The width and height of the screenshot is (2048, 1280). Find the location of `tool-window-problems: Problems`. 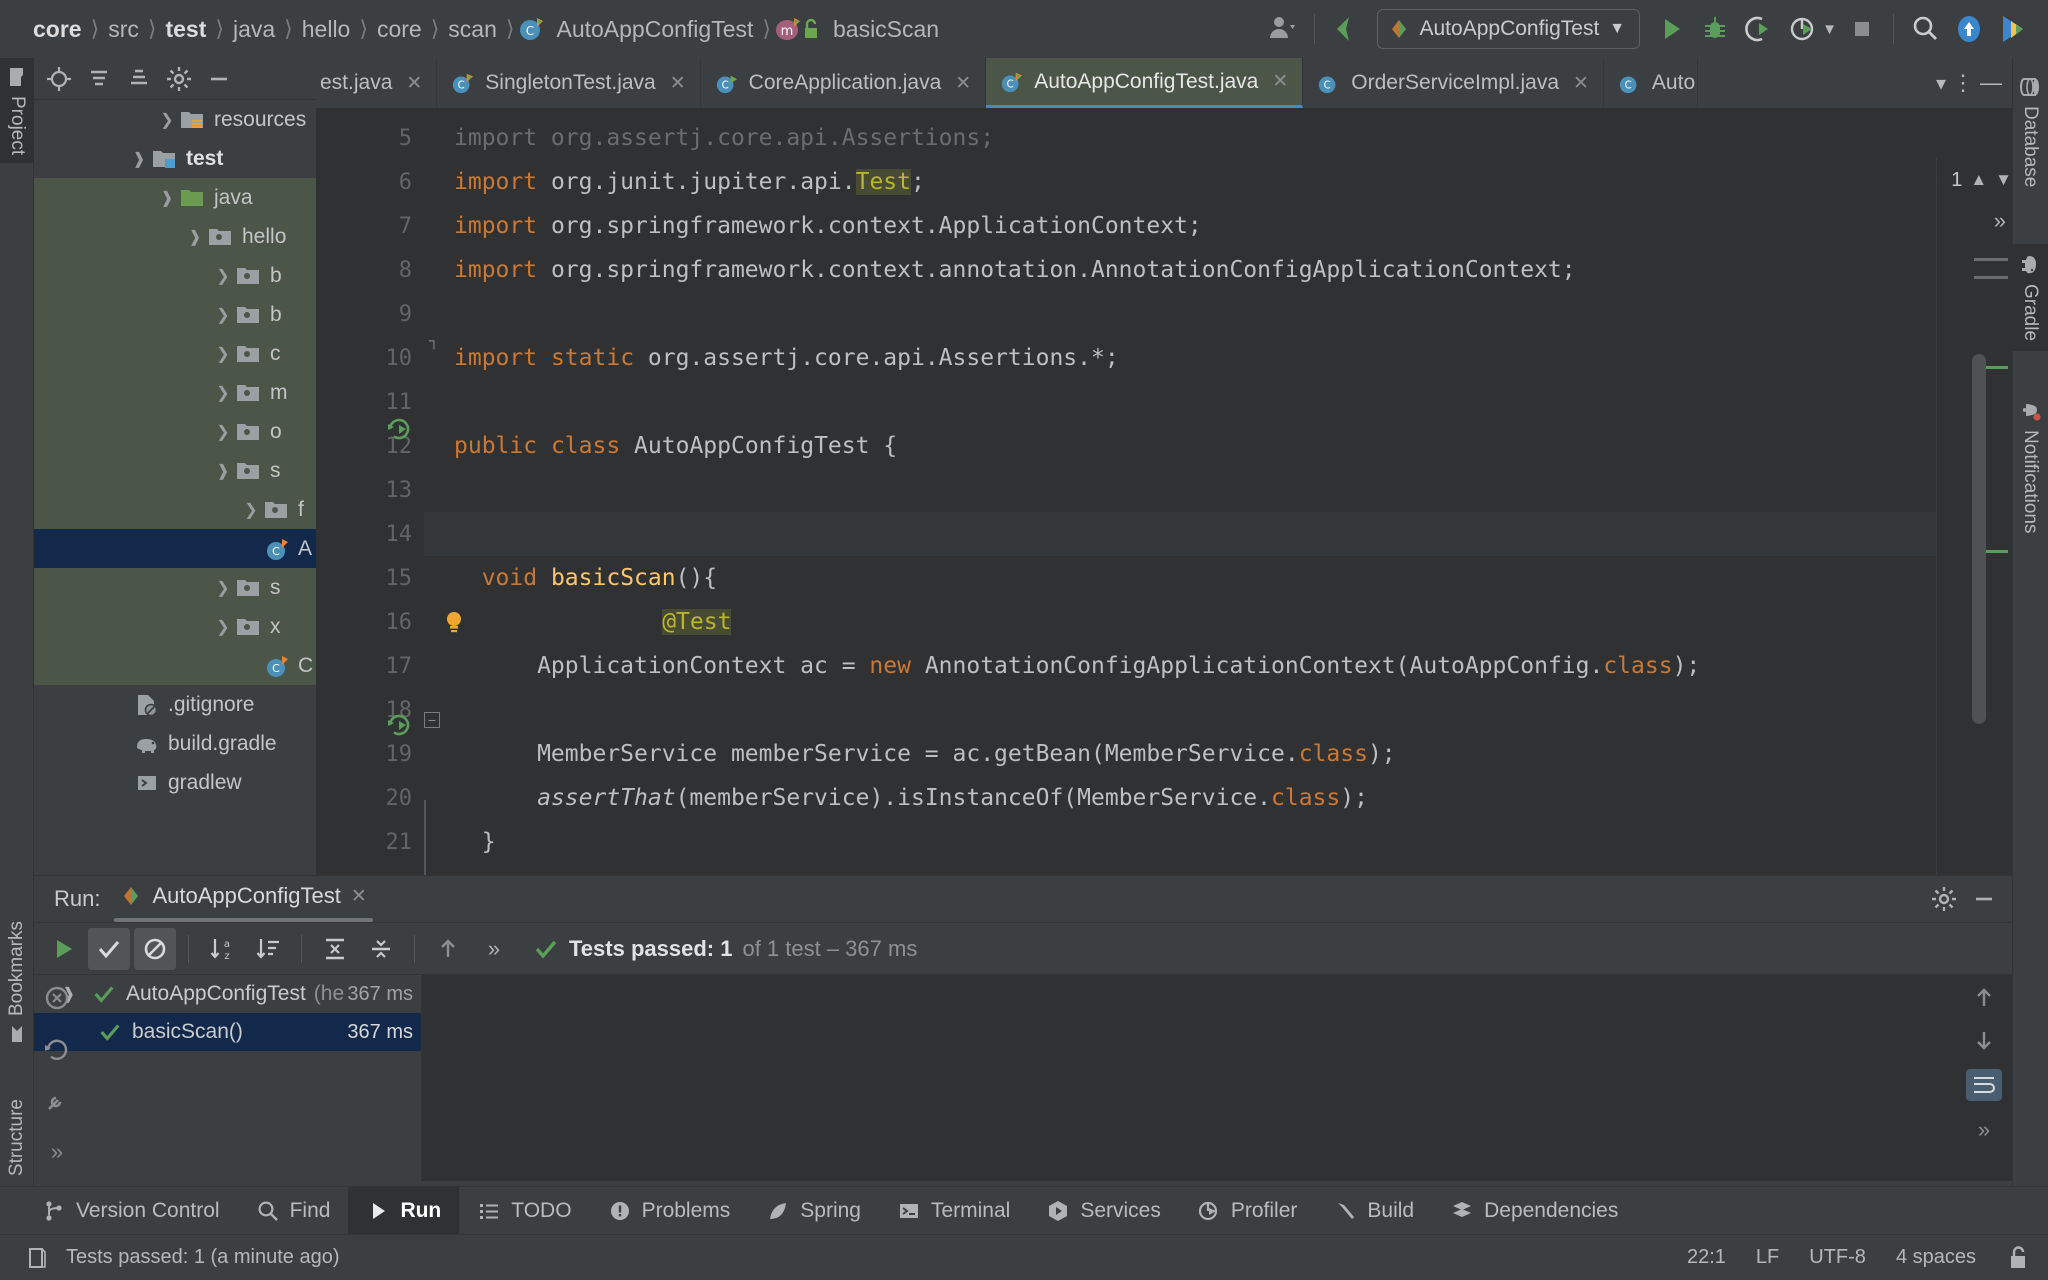

tool-window-problems: Problems is located at coordinates (669, 1211).